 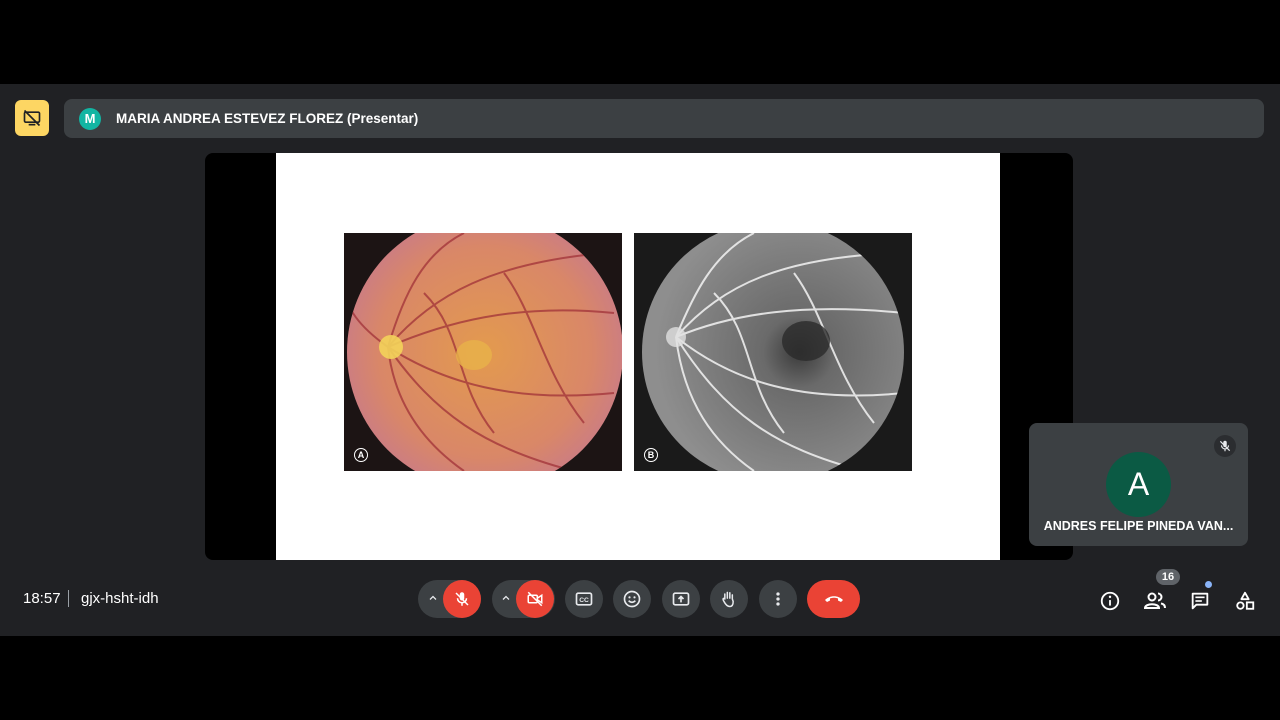 I want to click on call-end-icon, so click(x=833, y=599).